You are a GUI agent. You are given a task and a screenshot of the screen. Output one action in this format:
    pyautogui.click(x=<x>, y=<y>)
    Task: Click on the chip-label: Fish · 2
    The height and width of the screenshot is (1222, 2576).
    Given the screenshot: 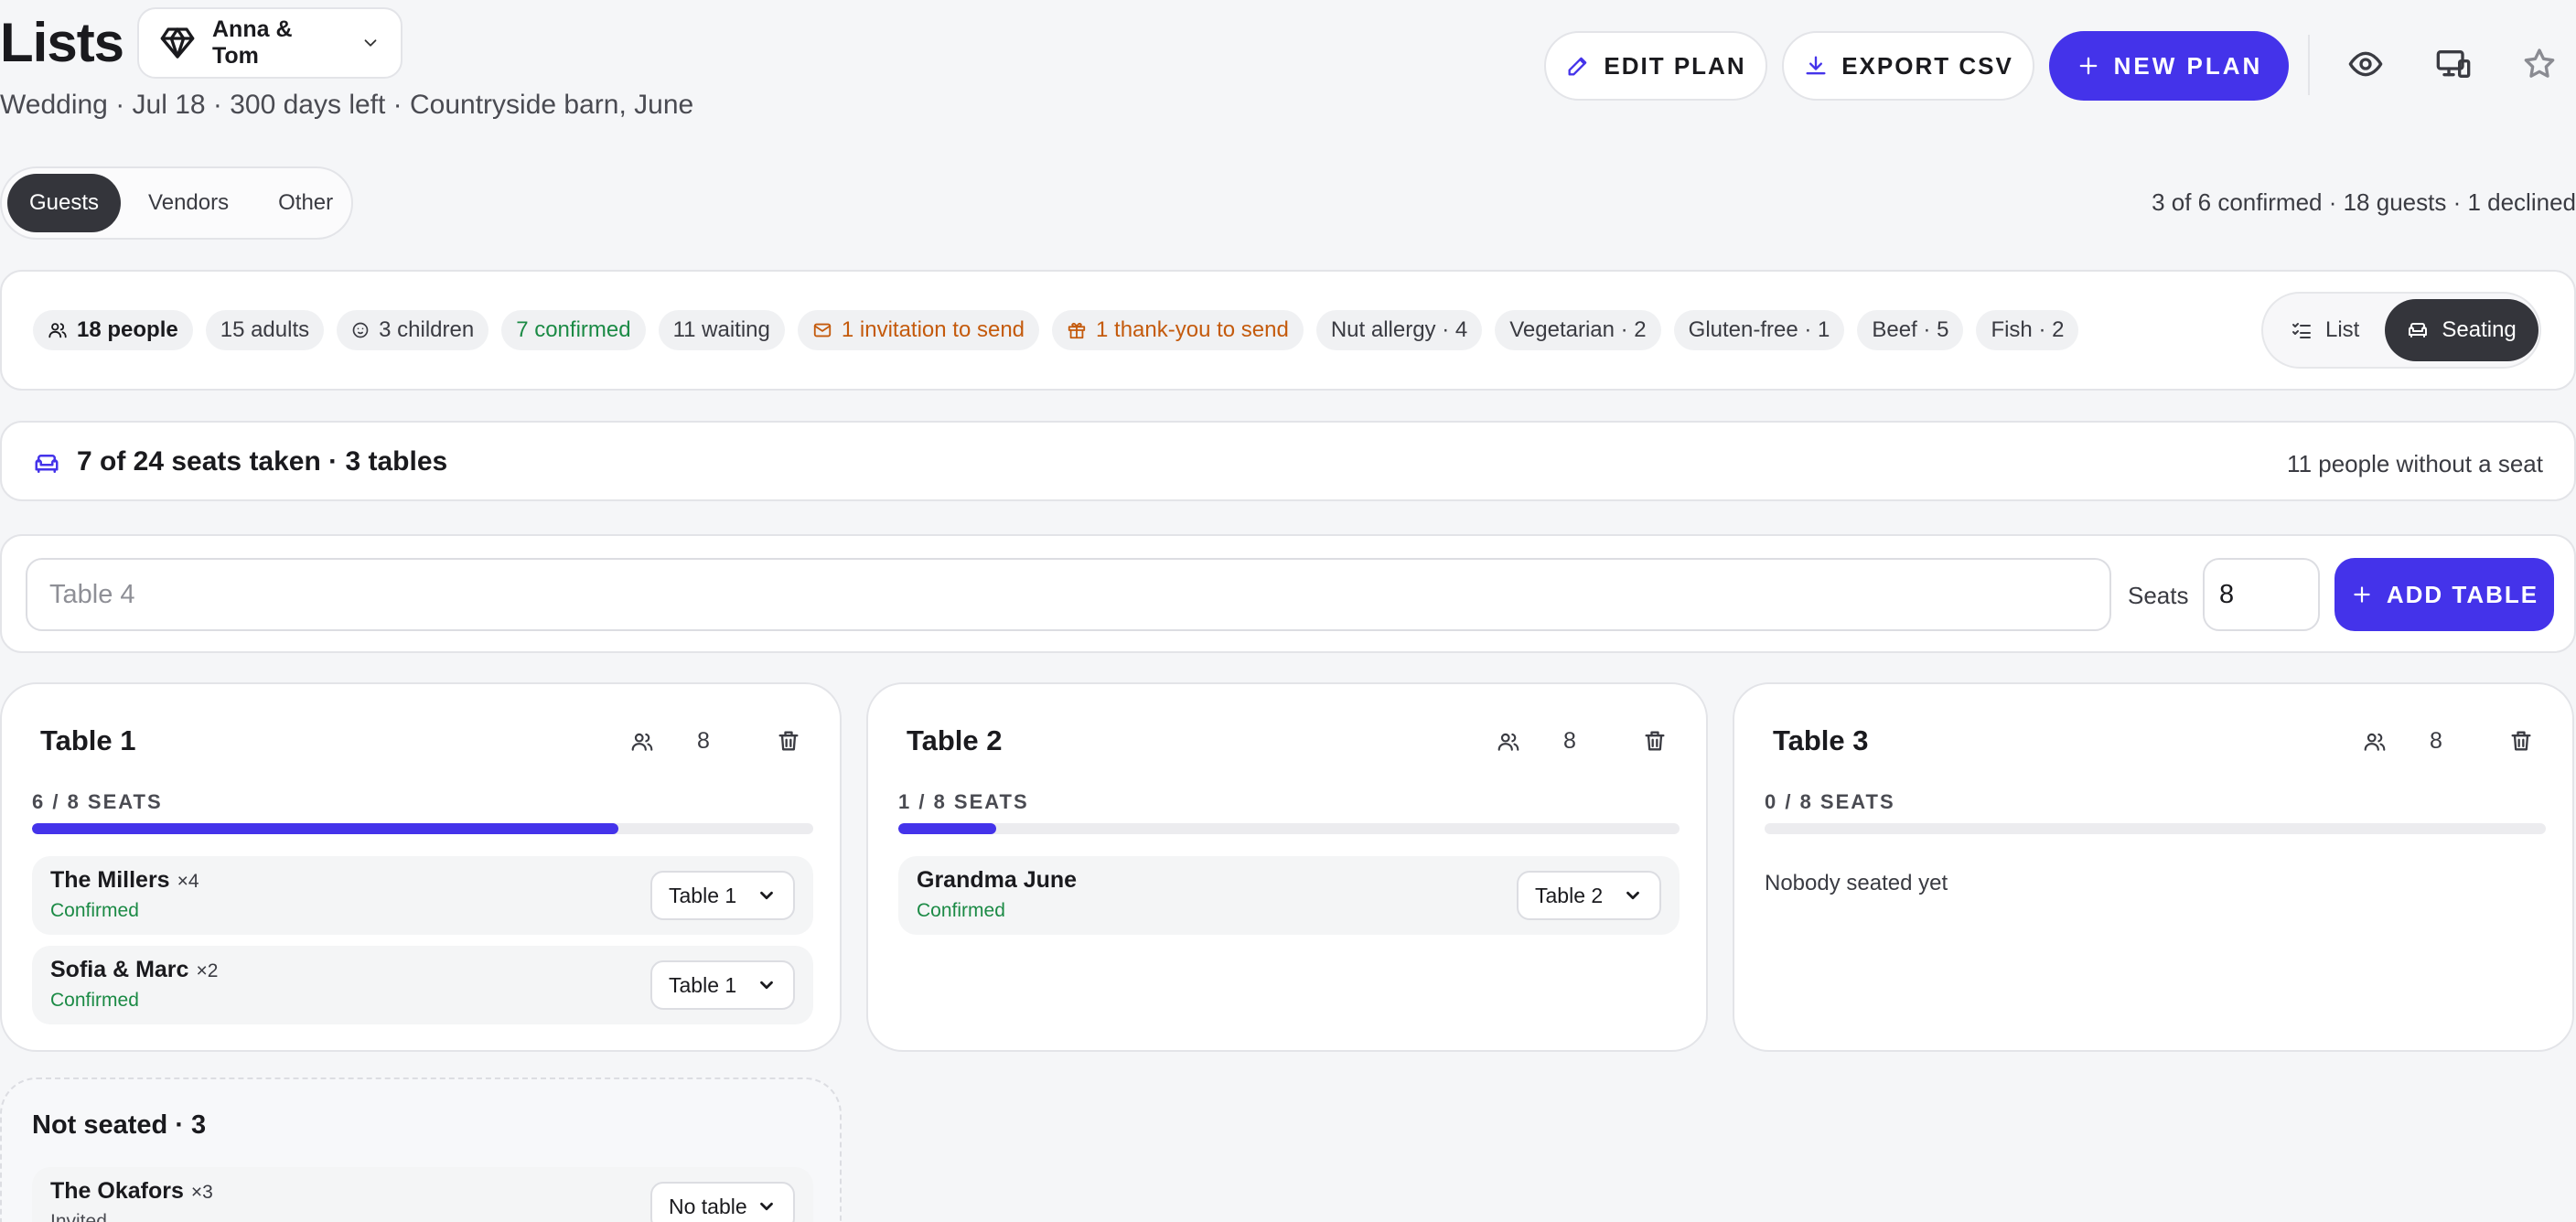 What is the action you would take?
    pyautogui.click(x=2028, y=330)
    